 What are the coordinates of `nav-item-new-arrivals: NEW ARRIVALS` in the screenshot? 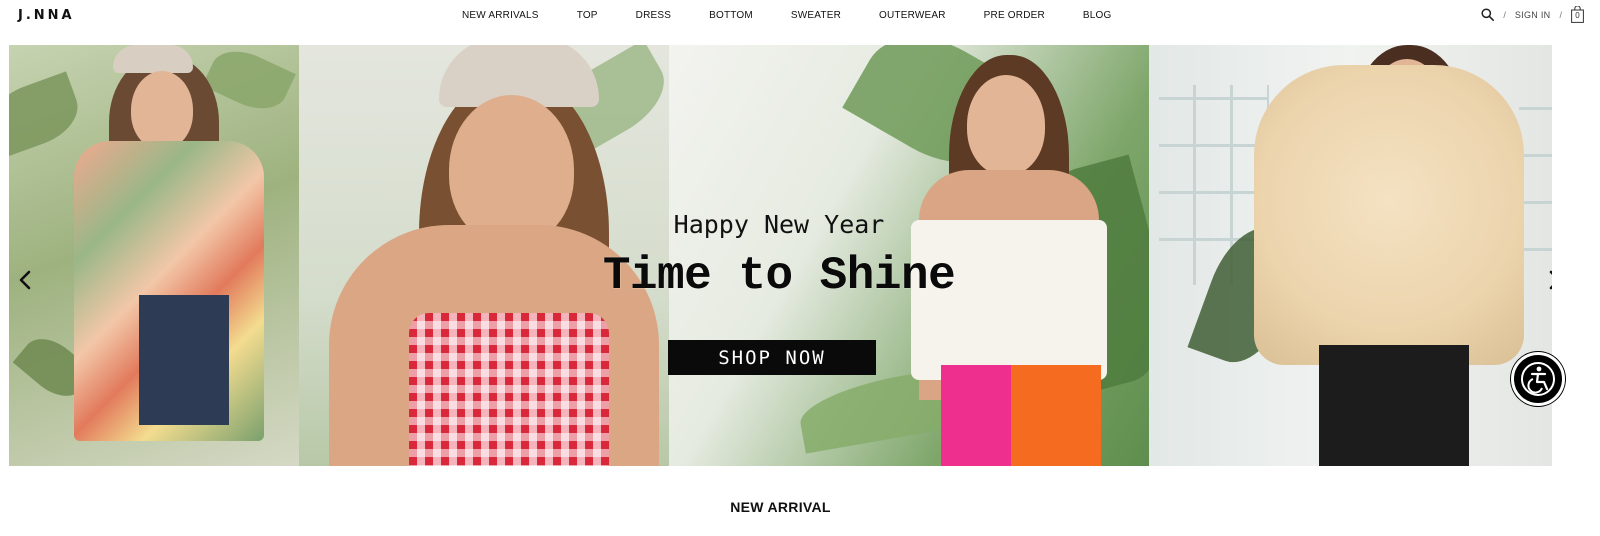 It's located at (500, 15).